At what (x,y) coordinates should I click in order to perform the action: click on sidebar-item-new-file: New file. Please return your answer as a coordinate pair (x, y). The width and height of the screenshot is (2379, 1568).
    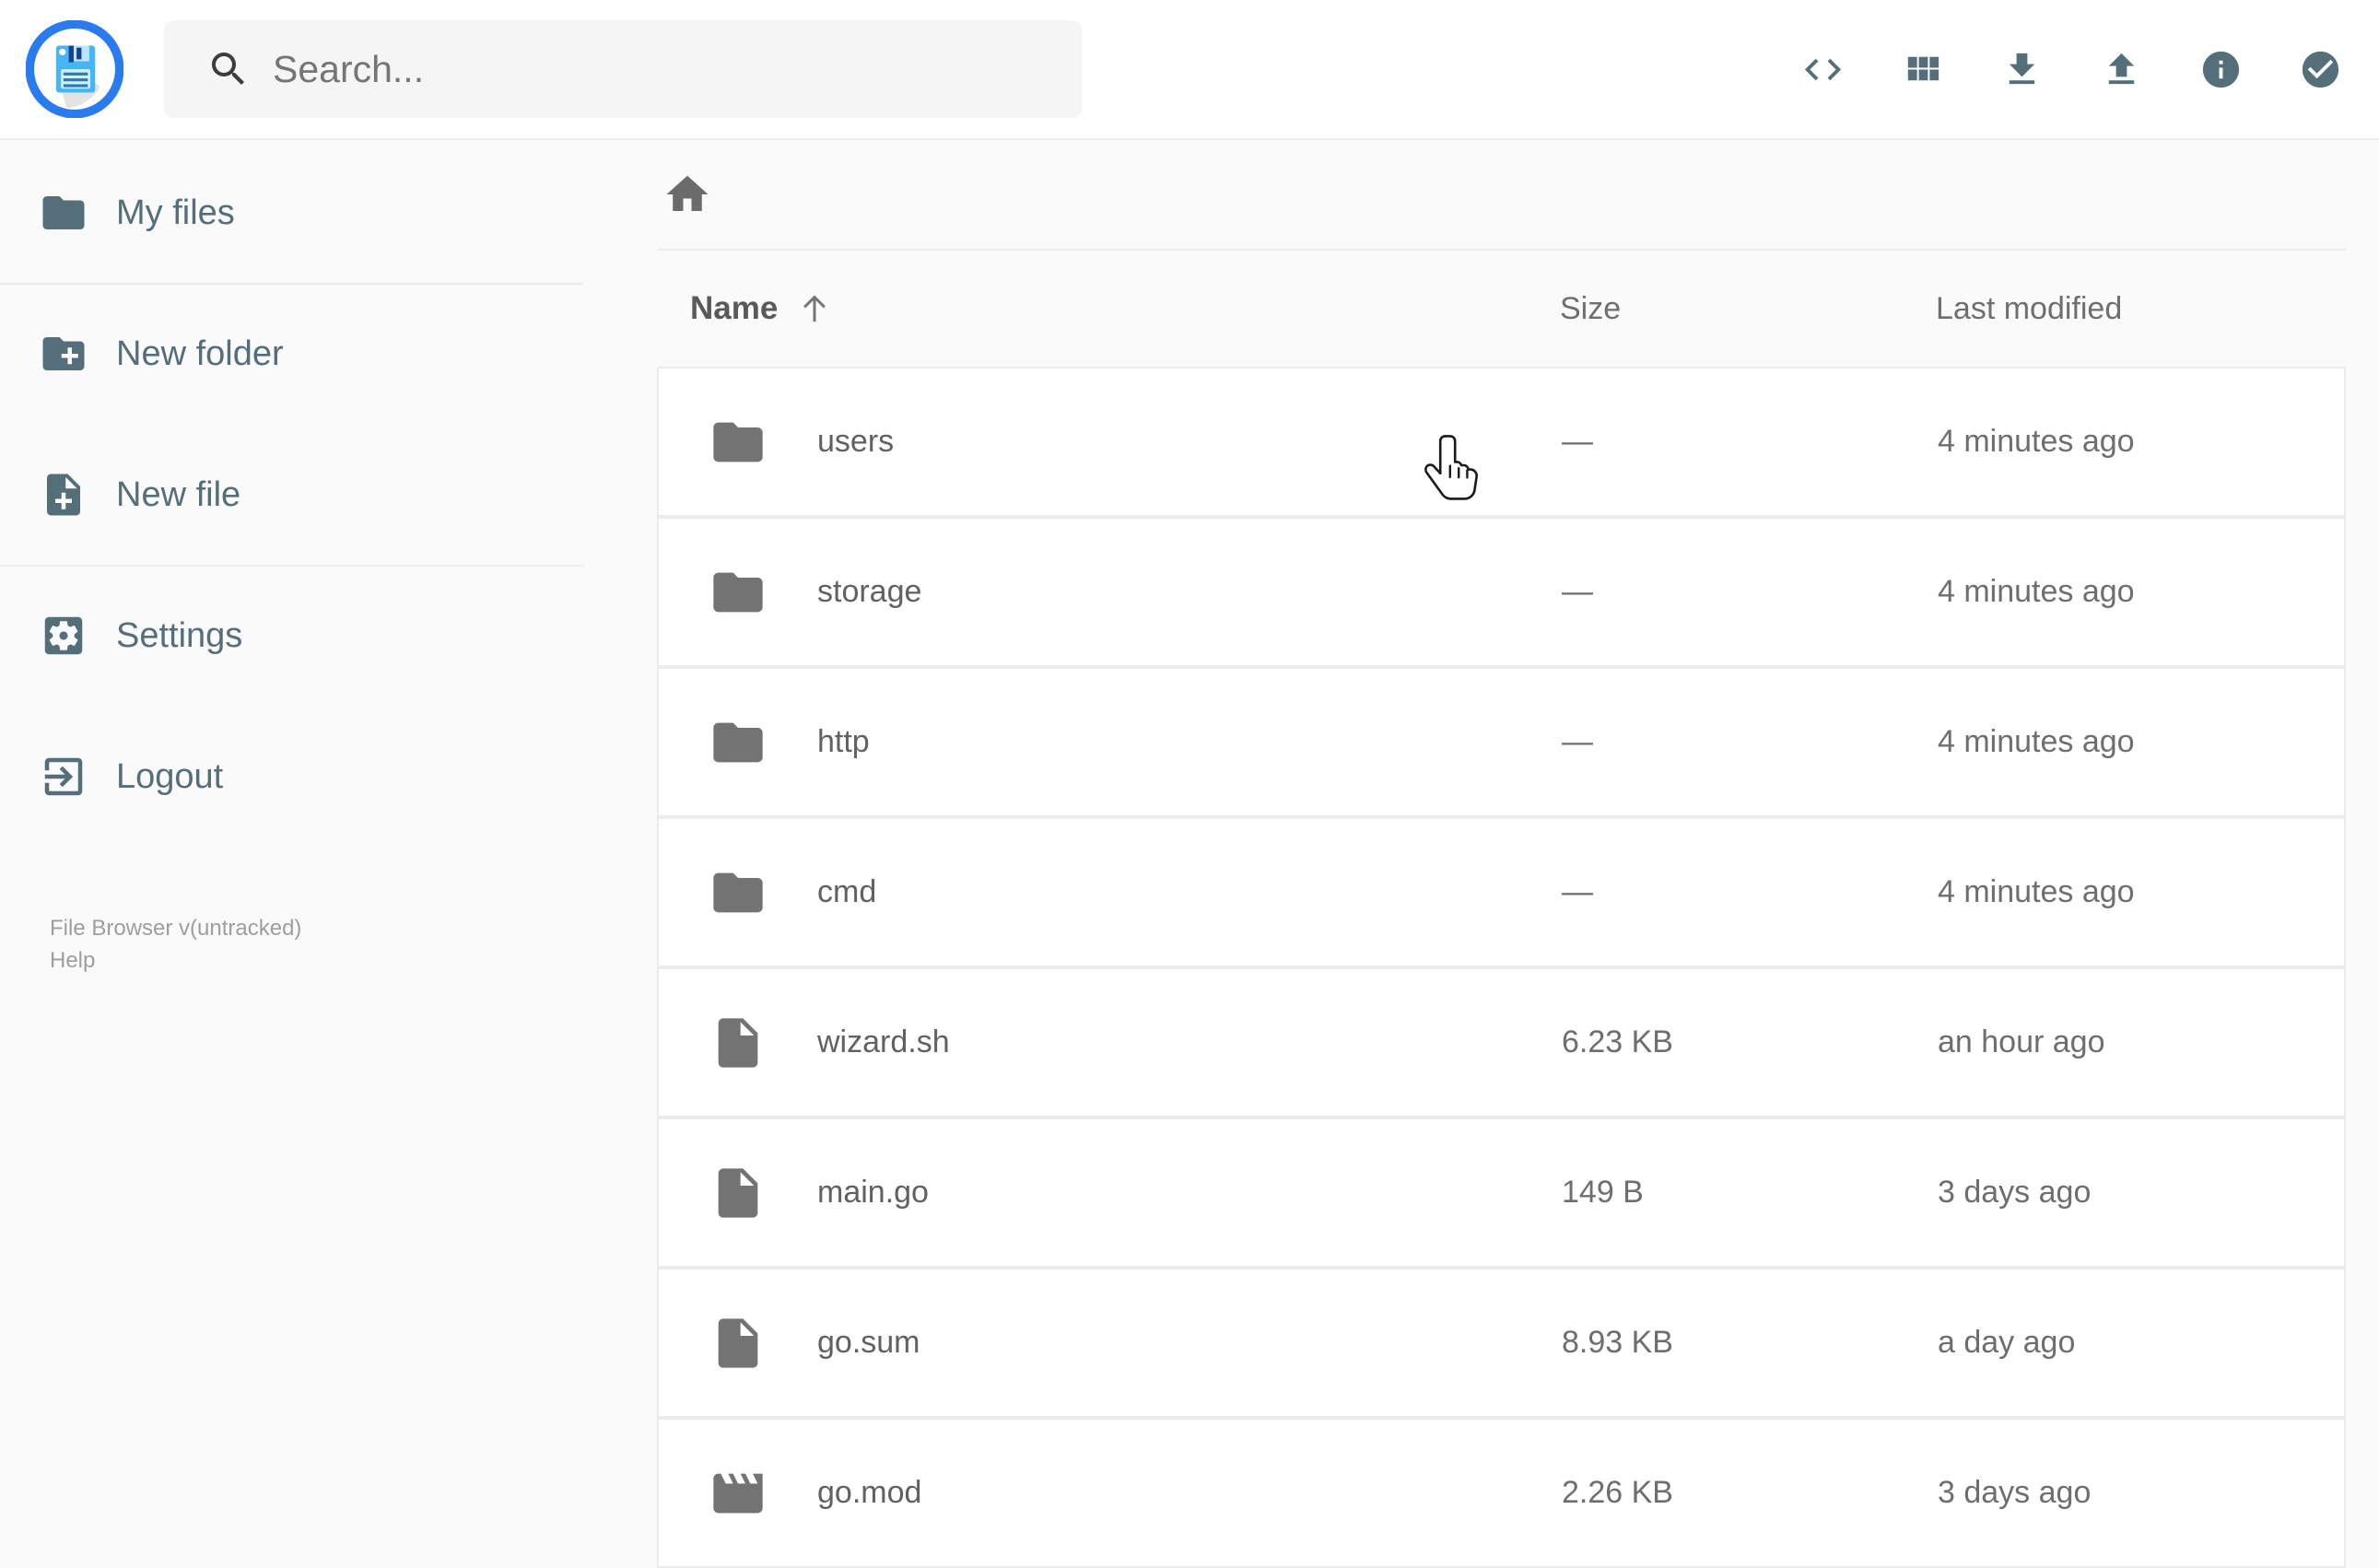
    Looking at the image, I should click on (295, 495).